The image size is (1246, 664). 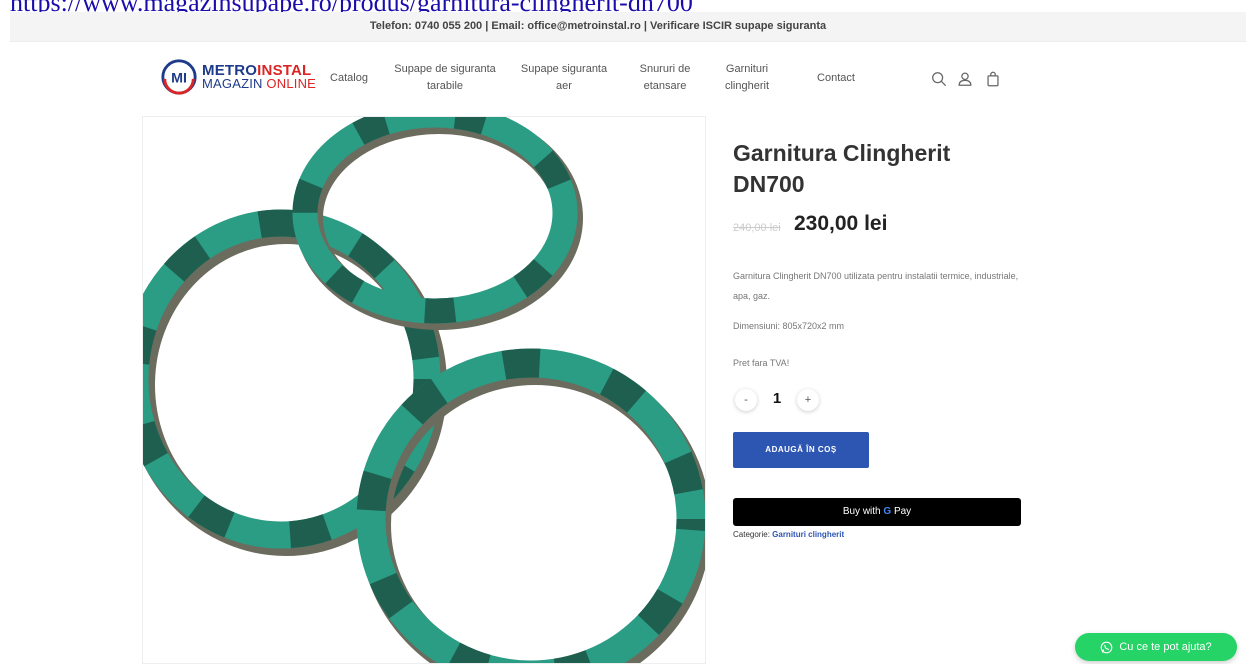 I want to click on nav-contact: Contact, so click(x=836, y=78).